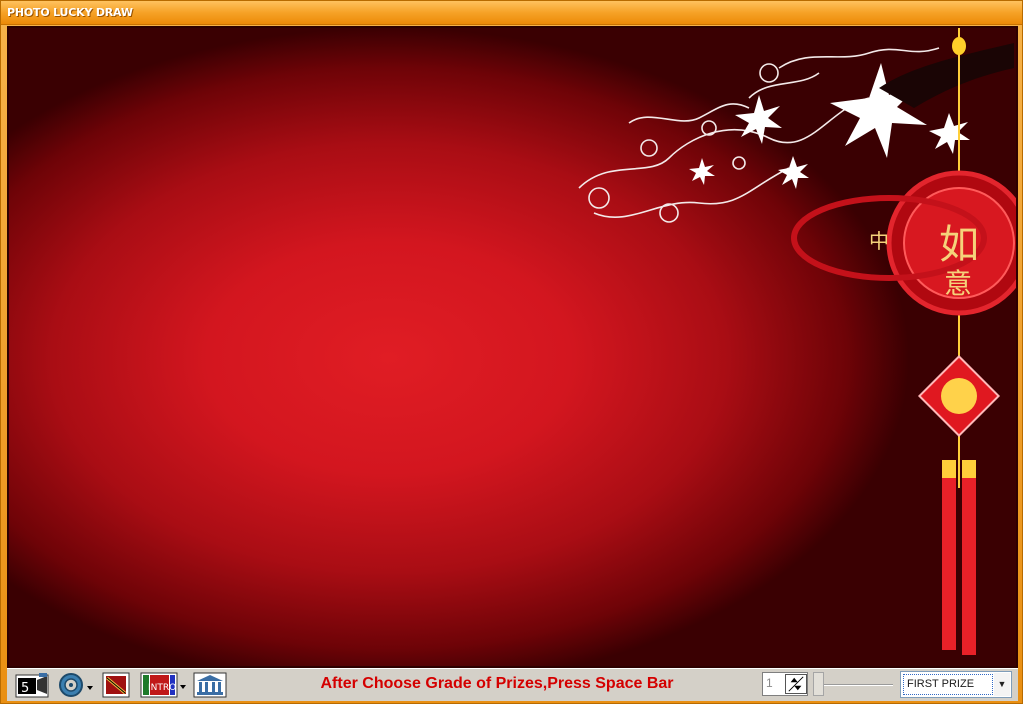 This screenshot has width=1023, height=704. I want to click on intro-icon: INTRO, so click(164, 685).